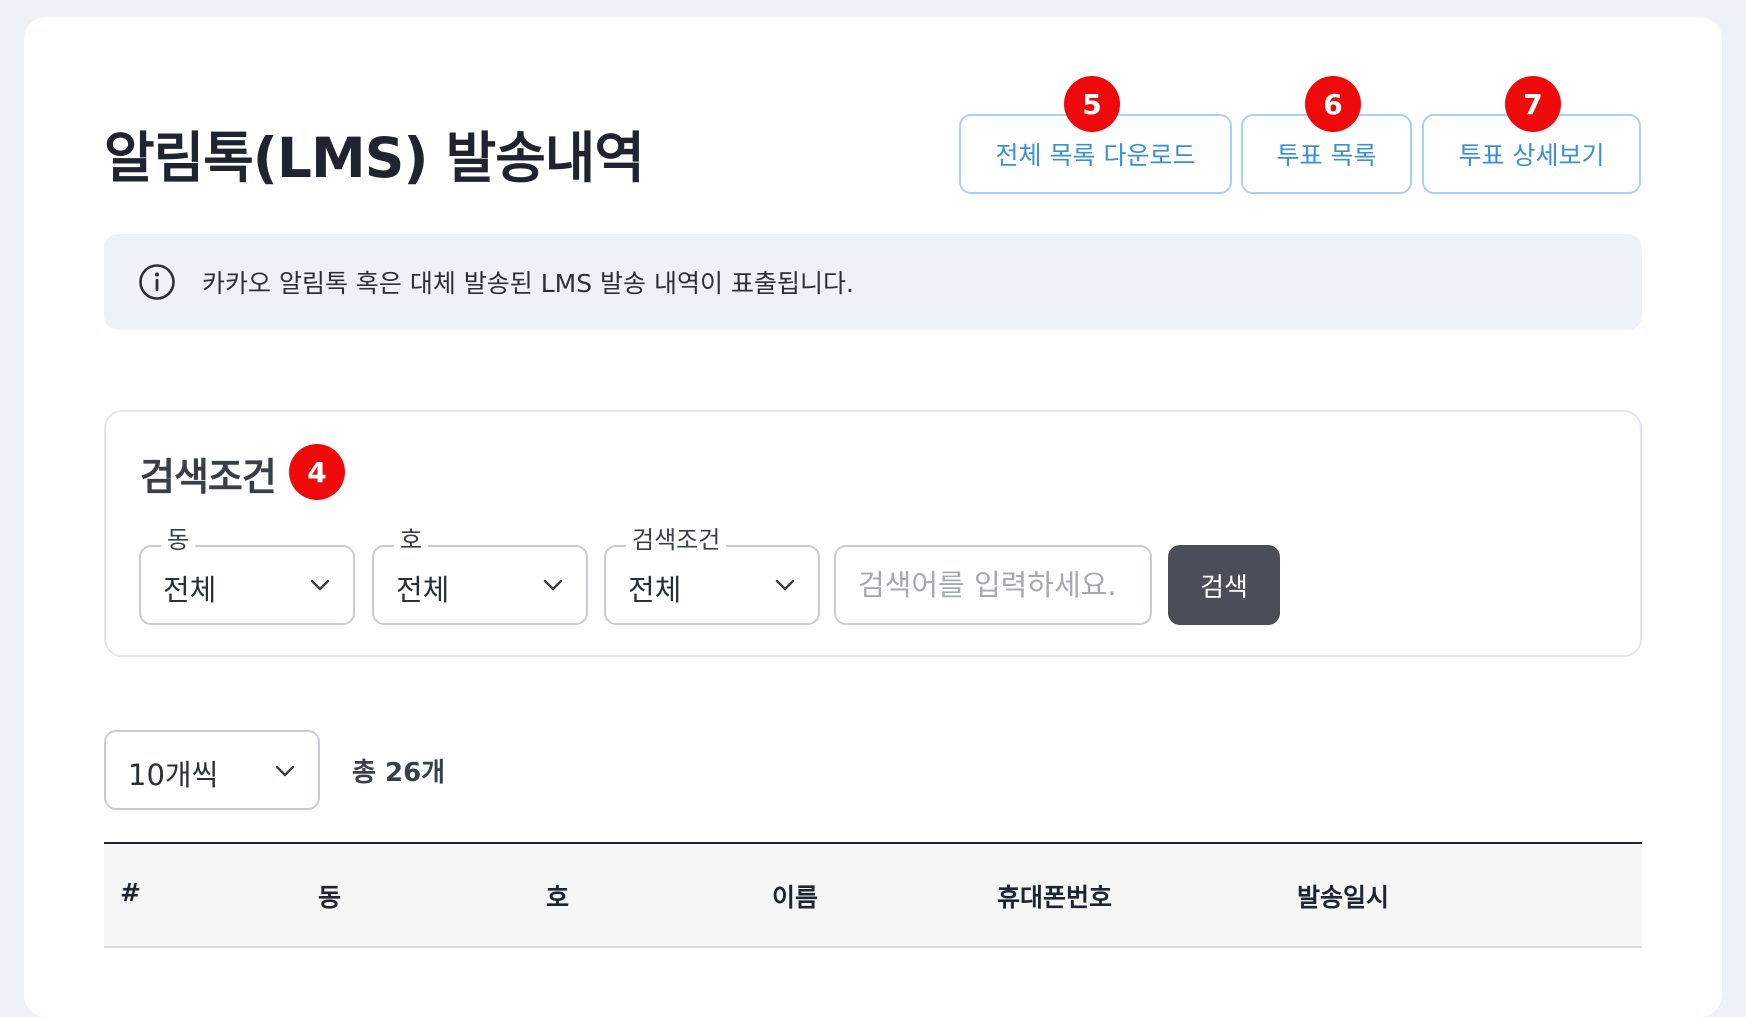 Image resolution: width=1746 pixels, height=1017 pixels. What do you see at coordinates (178, 540) in the screenshot?
I see `dong-select-label: 동` at bounding box center [178, 540].